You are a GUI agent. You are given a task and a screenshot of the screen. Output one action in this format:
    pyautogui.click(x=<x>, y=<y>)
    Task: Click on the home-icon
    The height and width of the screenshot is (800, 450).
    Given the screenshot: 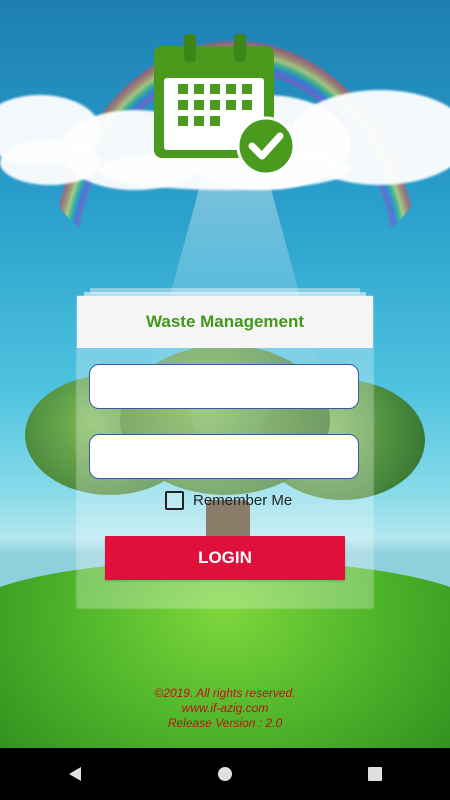 What is the action you would take?
    pyautogui.click(x=225, y=774)
    